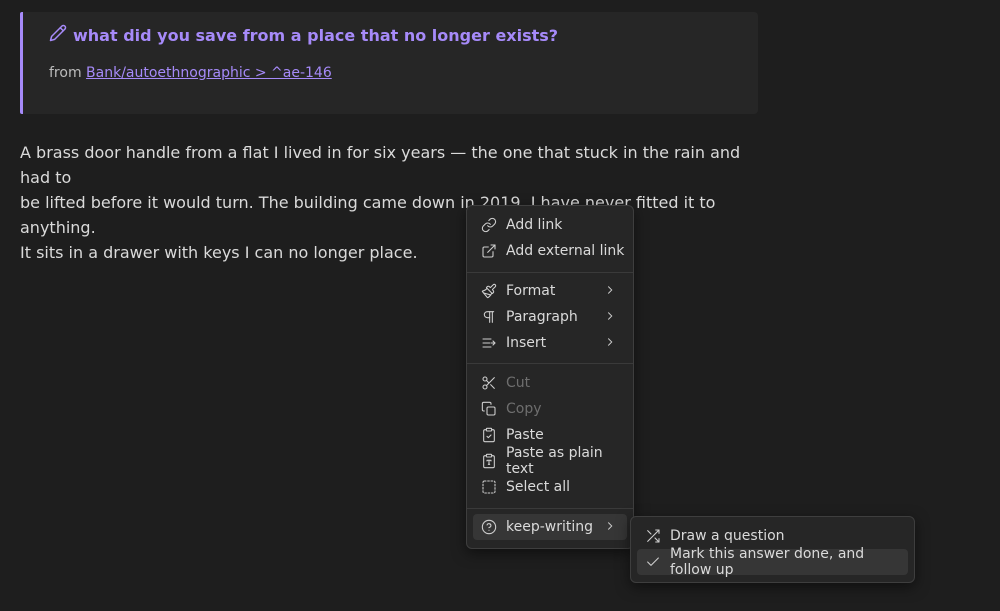 The image size is (1000, 611). What do you see at coordinates (531, 291) in the screenshot?
I see `menu-item-label: Format` at bounding box center [531, 291].